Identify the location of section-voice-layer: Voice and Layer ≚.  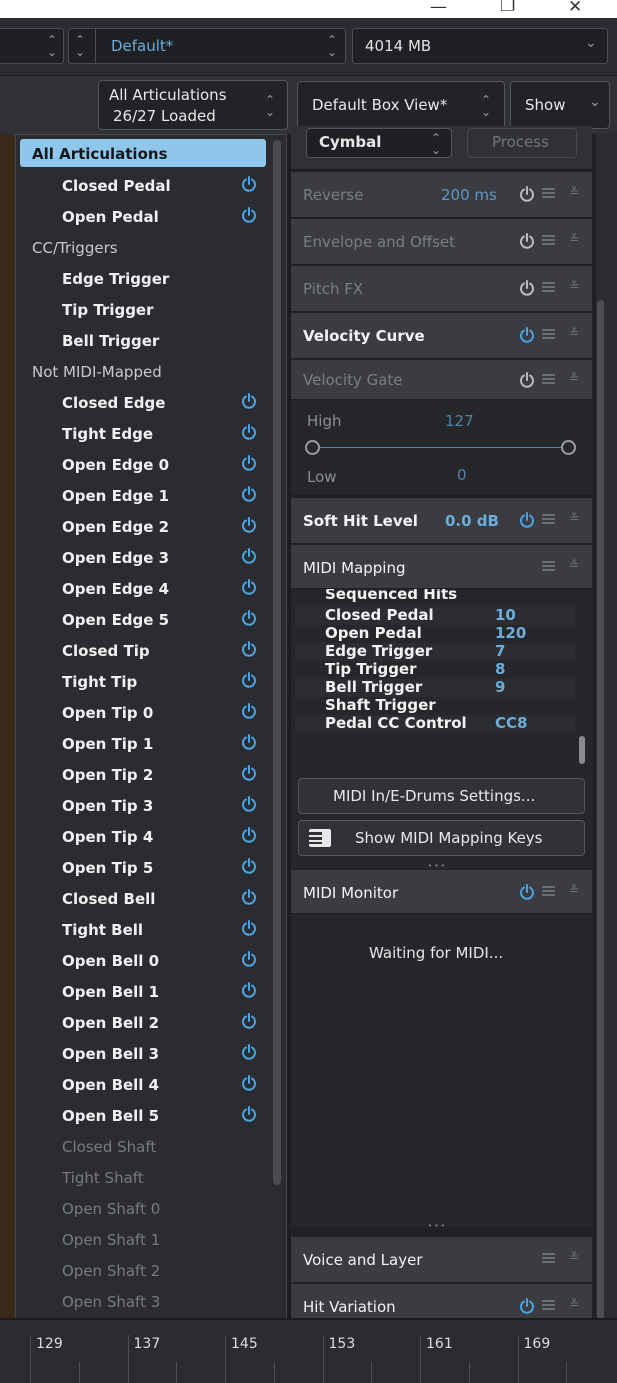
(441, 1260).